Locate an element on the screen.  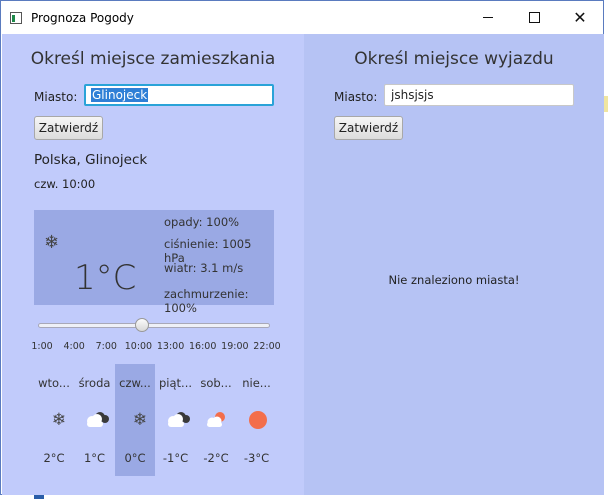
day-forecast-5: sob... -2°C is located at coordinates (216, 420).